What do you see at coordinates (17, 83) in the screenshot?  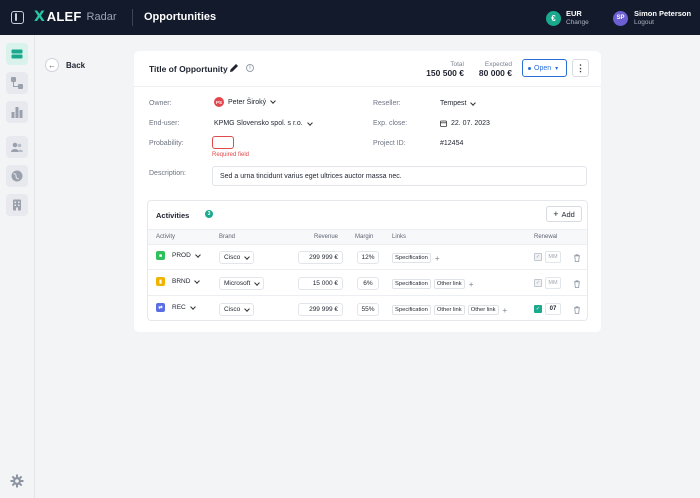 I see `sidebar-item-hierarchy` at bounding box center [17, 83].